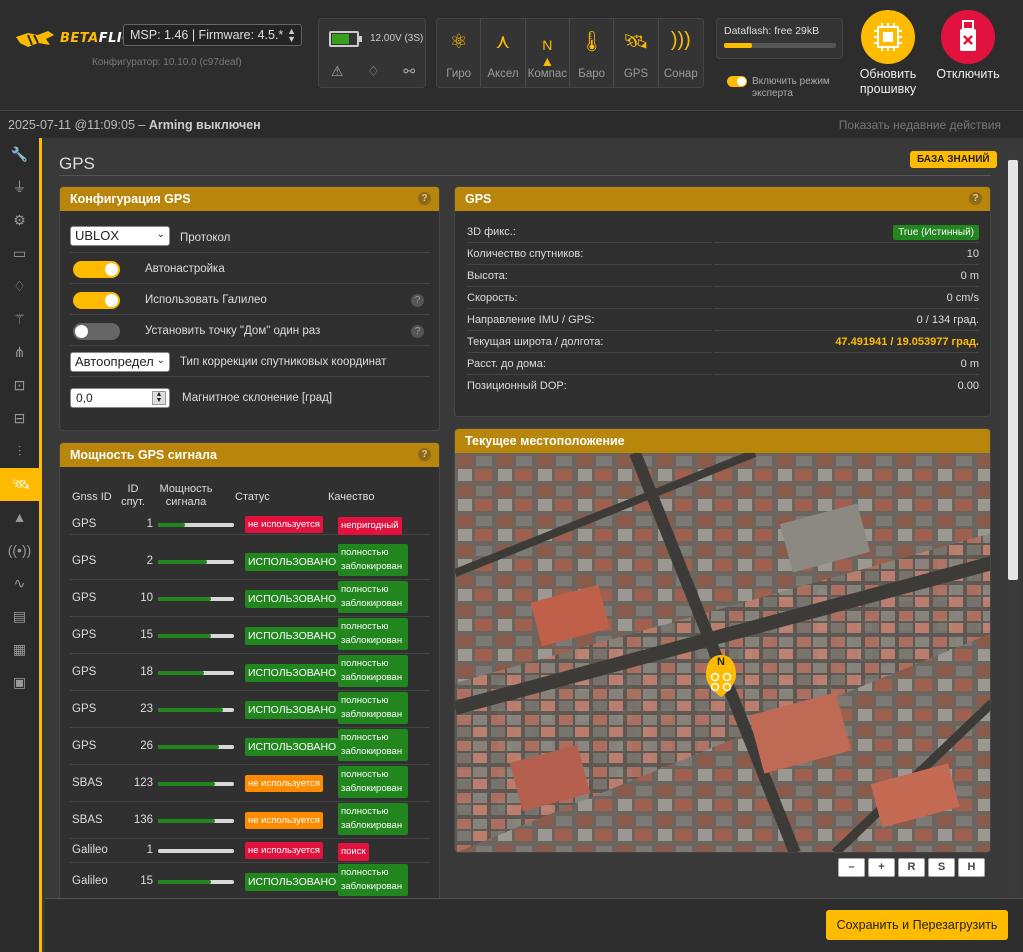 The image size is (1023, 952). Describe the element at coordinates (547, 74) in the screenshot. I see `sensor-label: Компас` at that location.